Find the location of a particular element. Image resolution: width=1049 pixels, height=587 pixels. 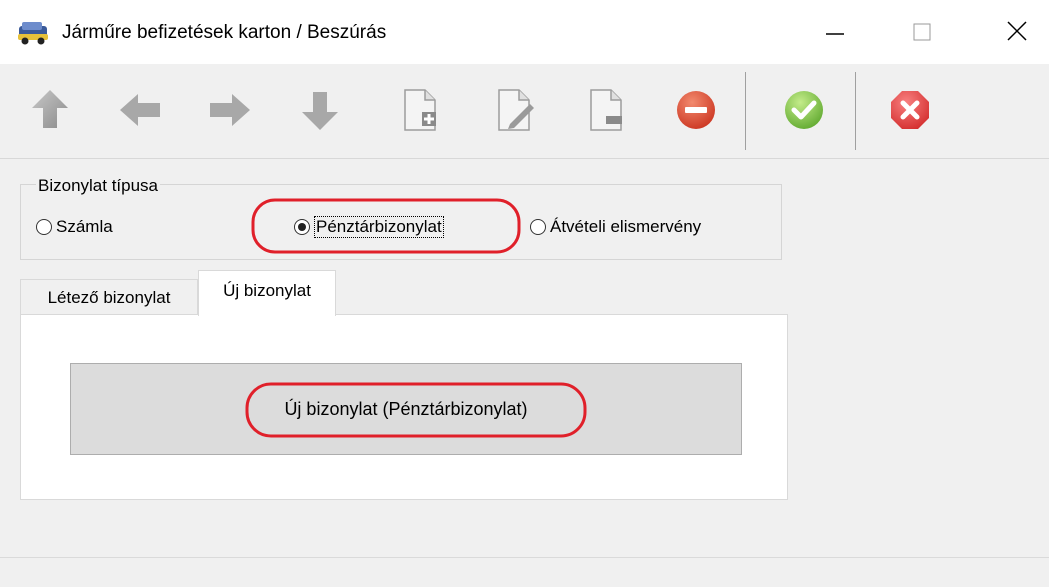

maximize-icon is located at coordinates (922, 32).